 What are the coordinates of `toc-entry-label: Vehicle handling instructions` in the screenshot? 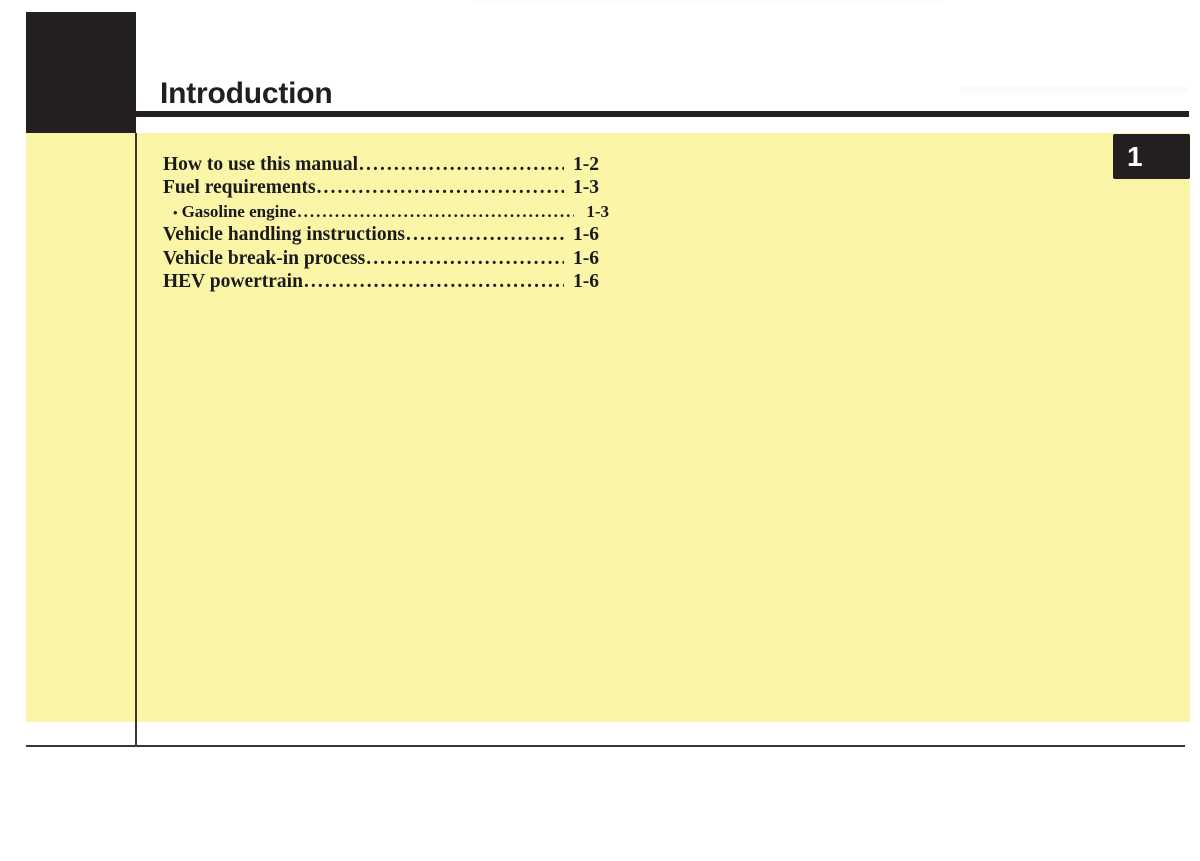 It's located at (284, 235).